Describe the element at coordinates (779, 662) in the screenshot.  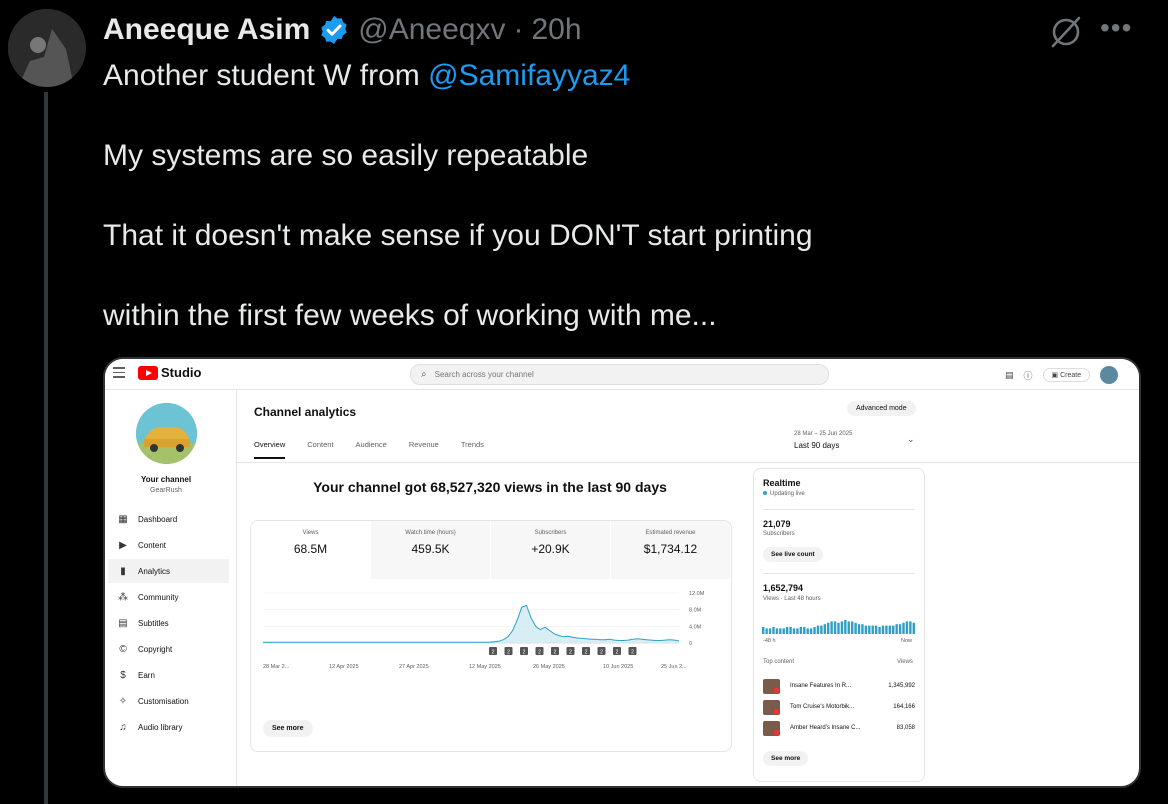
I see `top-content-label: Top content` at that location.